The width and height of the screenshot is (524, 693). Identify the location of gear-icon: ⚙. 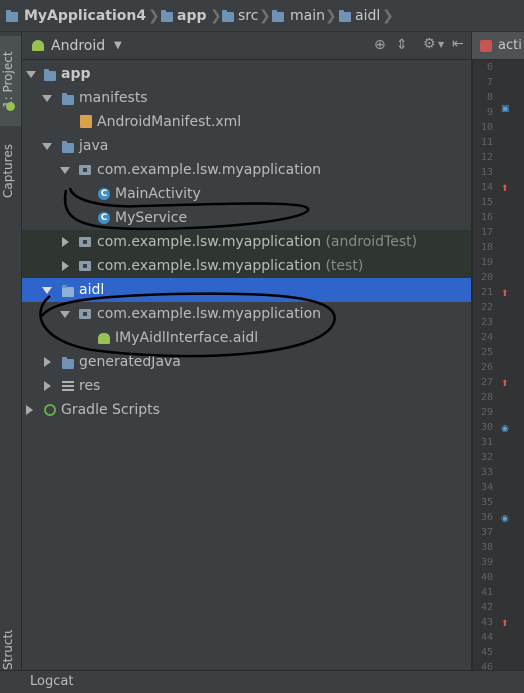
(429, 44).